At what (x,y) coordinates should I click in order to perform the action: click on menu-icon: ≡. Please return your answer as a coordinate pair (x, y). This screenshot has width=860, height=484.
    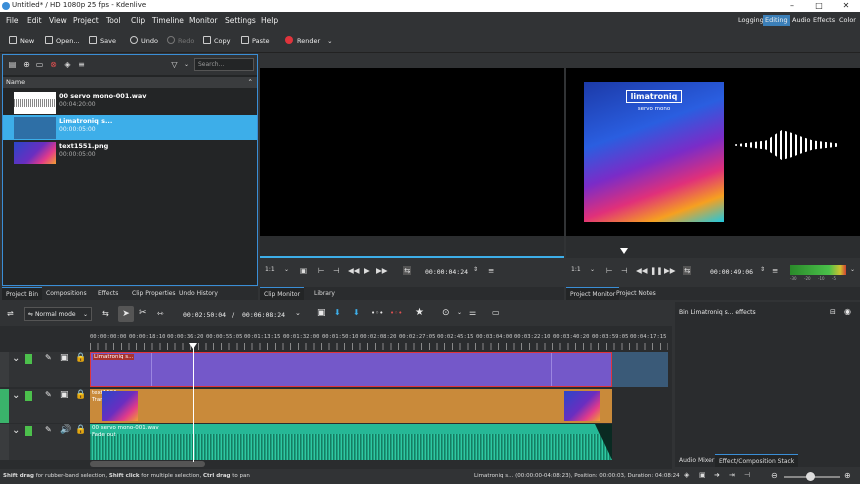
    Looking at the image, I should click on (491, 270).